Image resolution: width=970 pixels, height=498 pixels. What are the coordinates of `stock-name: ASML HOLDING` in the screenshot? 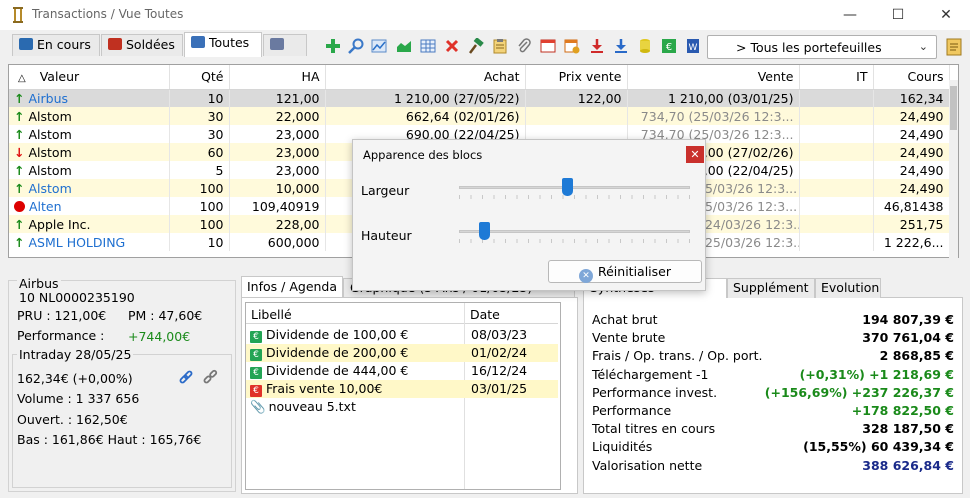 It's located at (76, 242).